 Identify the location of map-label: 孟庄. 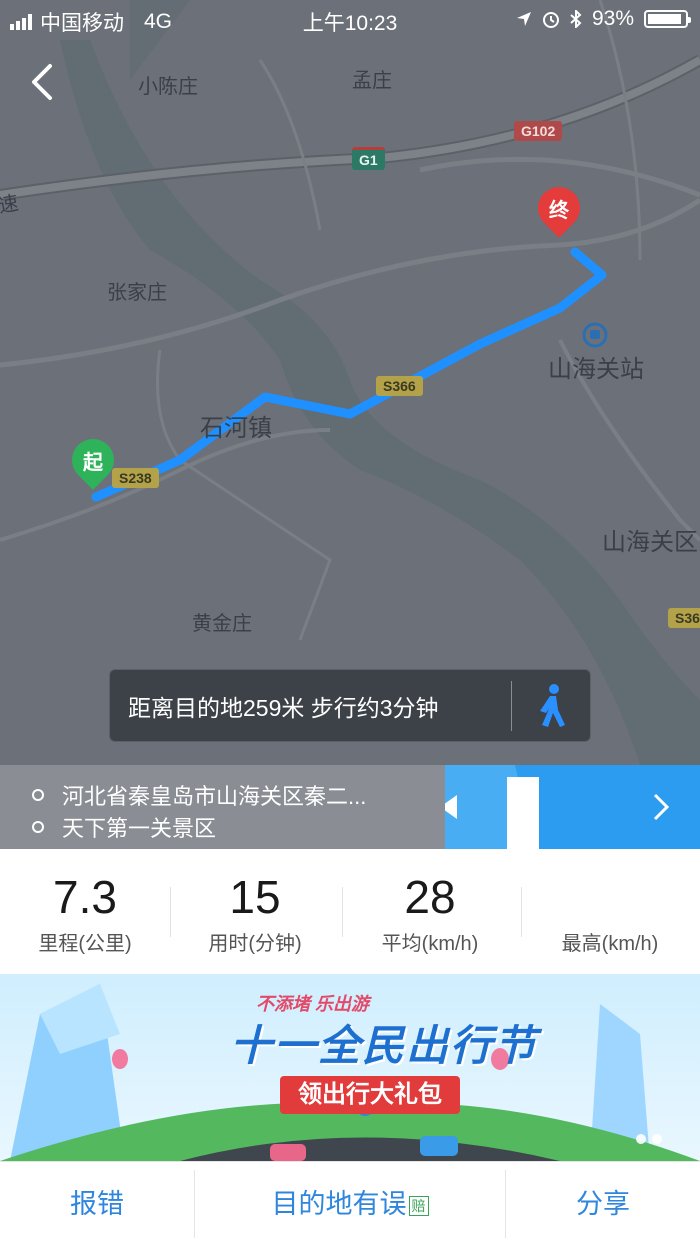
(372, 81).